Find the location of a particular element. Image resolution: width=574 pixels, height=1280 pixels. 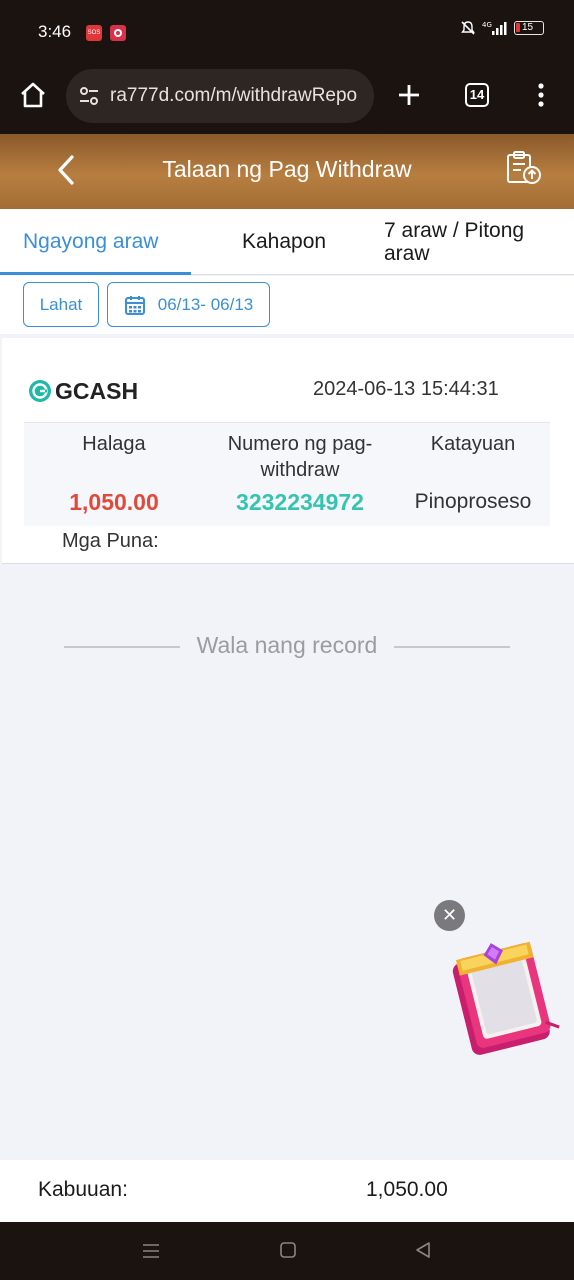

more-menu-icon is located at coordinates (541, 97).